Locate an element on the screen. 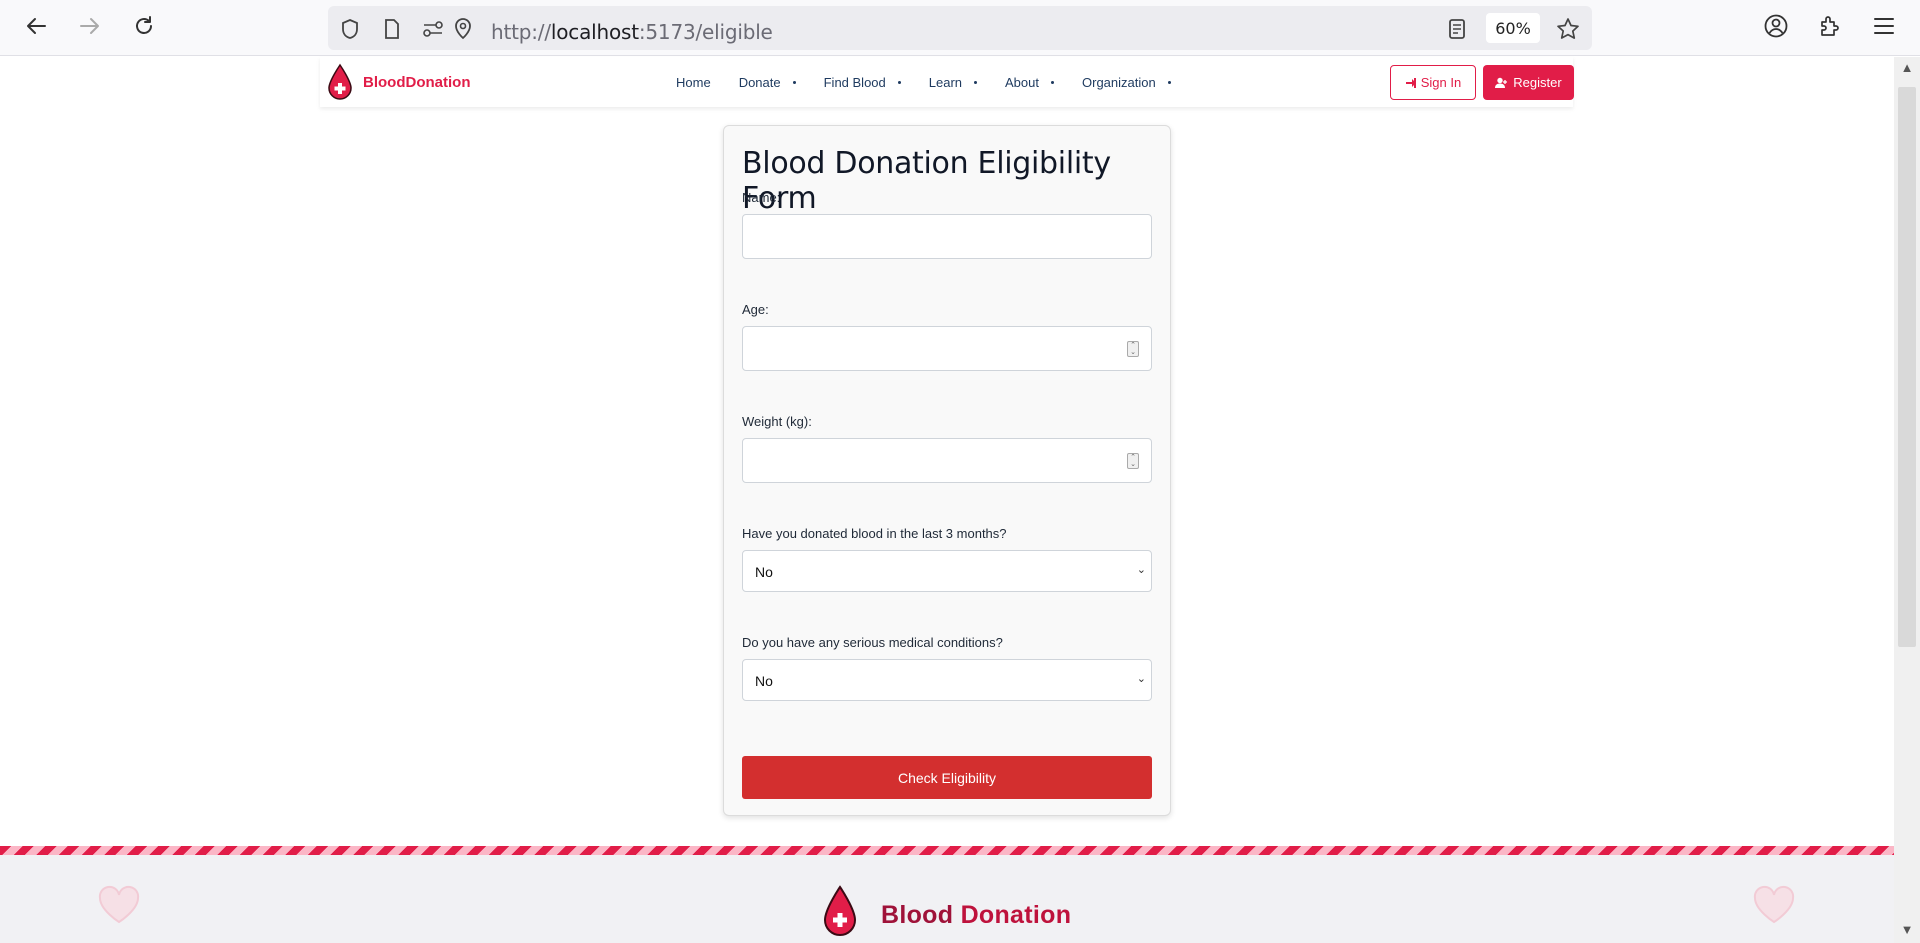 The height and width of the screenshot is (943, 1920). nav-label: Donate is located at coordinates (759, 82).